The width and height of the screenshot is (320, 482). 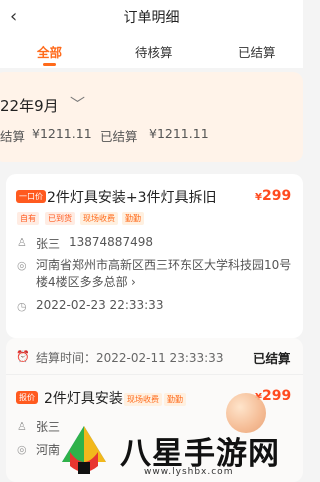 I want to click on watermark: 八星手游网 www.lyshbx.com, so click(x=178, y=452).